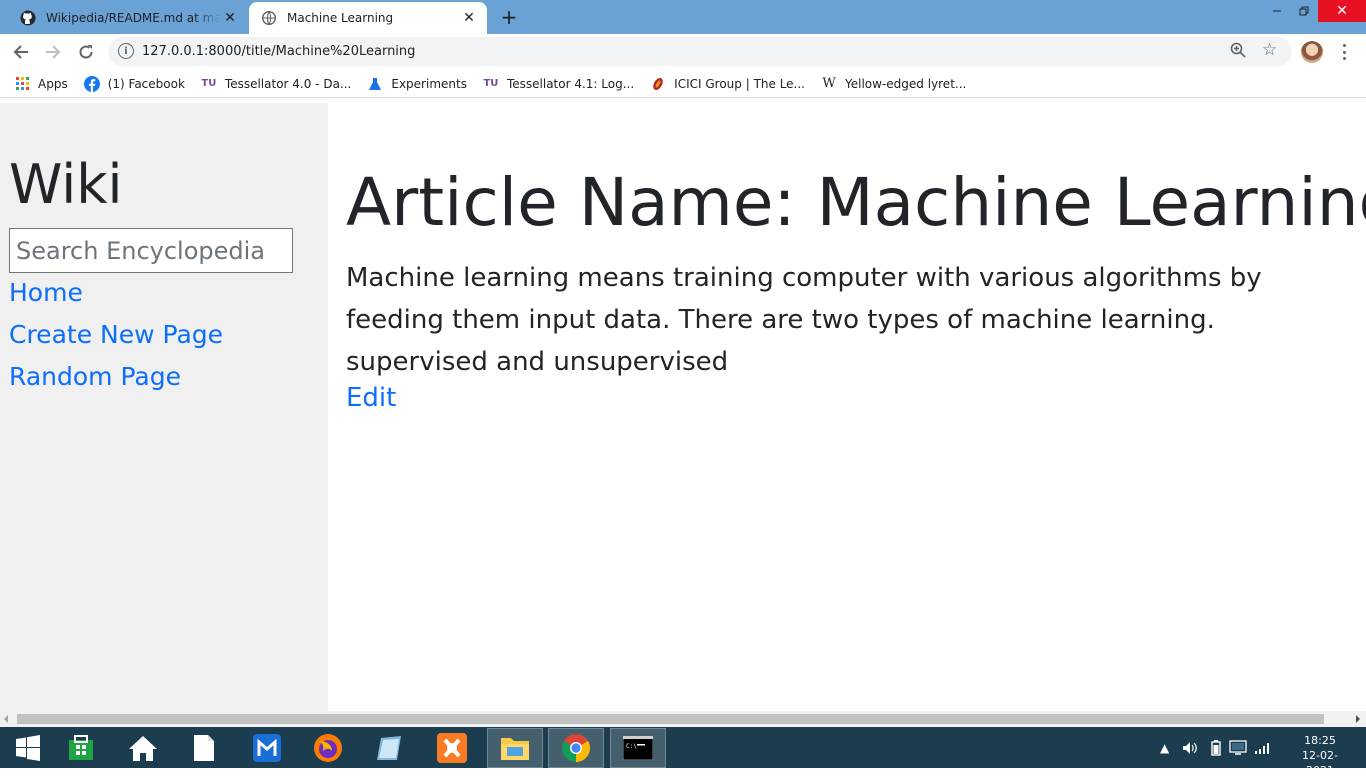 The height and width of the screenshot is (778, 1366). What do you see at coordinates (429, 83) in the screenshot?
I see `bookmark-label: Experiments` at bounding box center [429, 83].